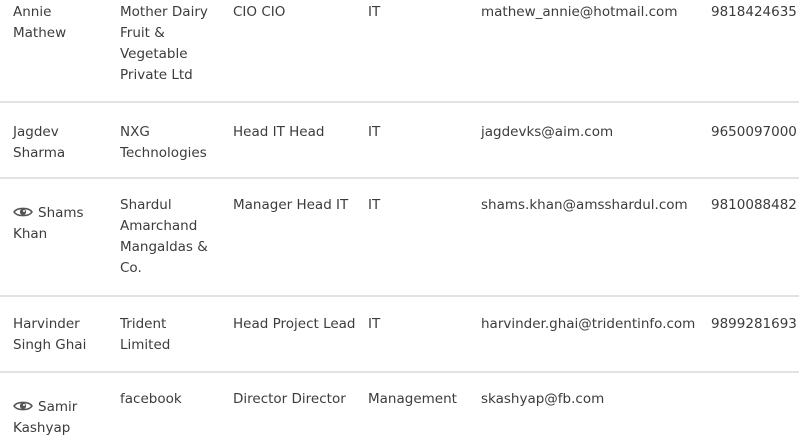  Describe the element at coordinates (584, 205) in the screenshot. I see `contact-email: shams.khan@amsshardul.com` at that location.